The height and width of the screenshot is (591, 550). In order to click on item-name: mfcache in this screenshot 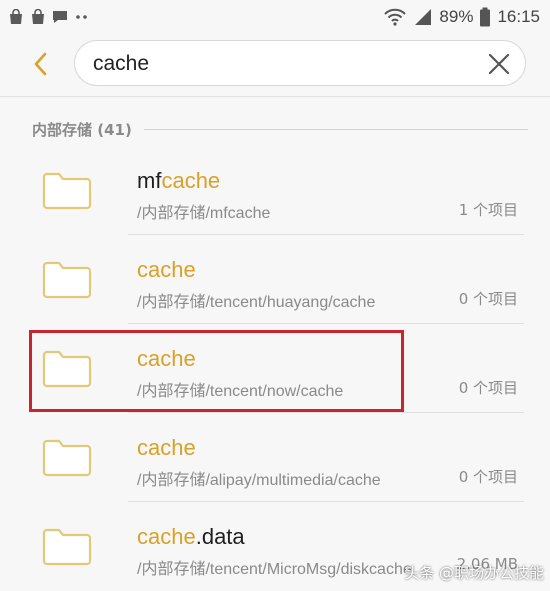, I will do `click(178, 181)`.